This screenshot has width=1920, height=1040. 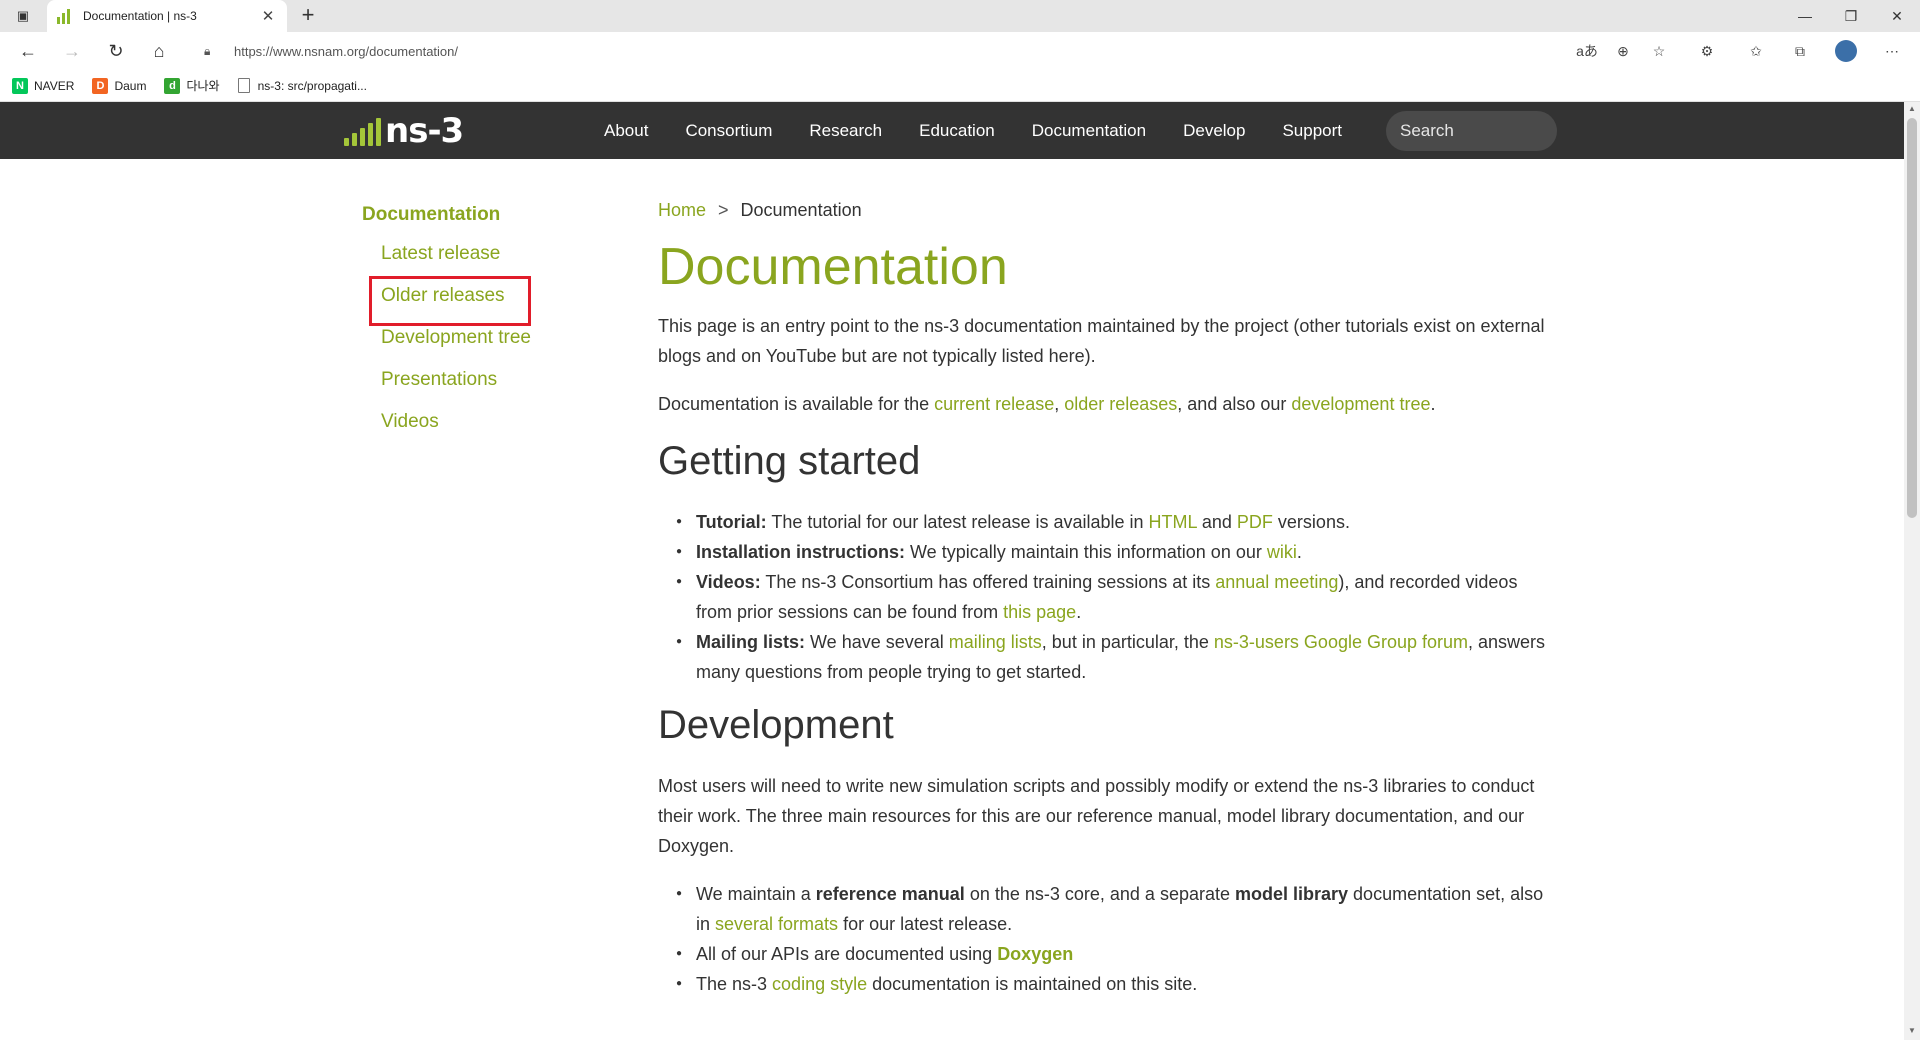 I want to click on minimize-icon: —, so click(x=1805, y=16).